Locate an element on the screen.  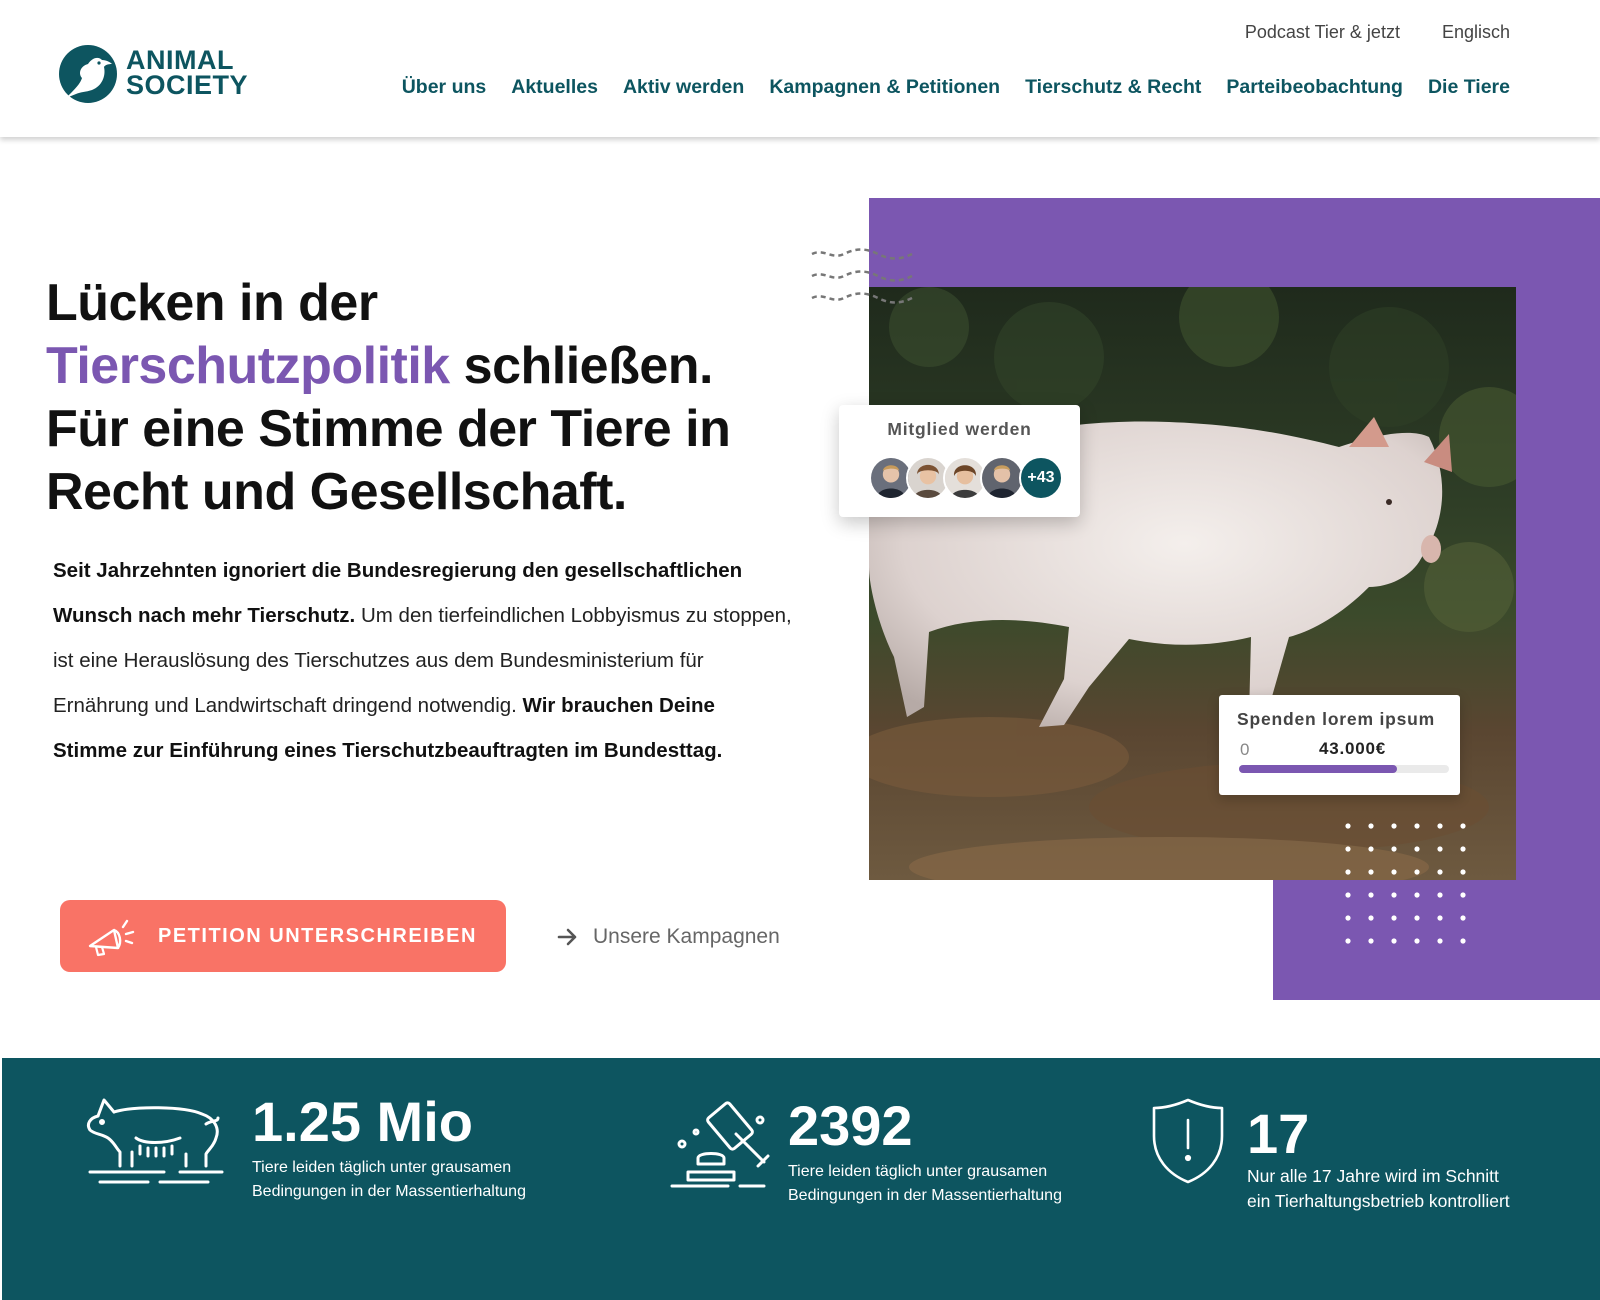
logo-line2: SOCIETY is located at coordinates (187, 85).